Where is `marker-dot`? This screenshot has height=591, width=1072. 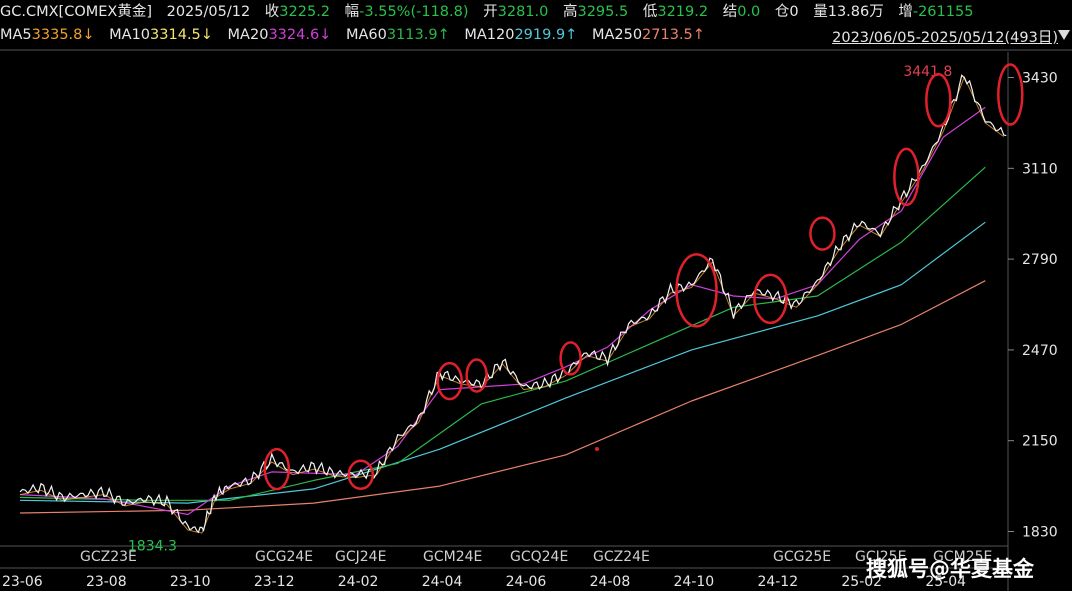
marker-dot is located at coordinates (597, 449).